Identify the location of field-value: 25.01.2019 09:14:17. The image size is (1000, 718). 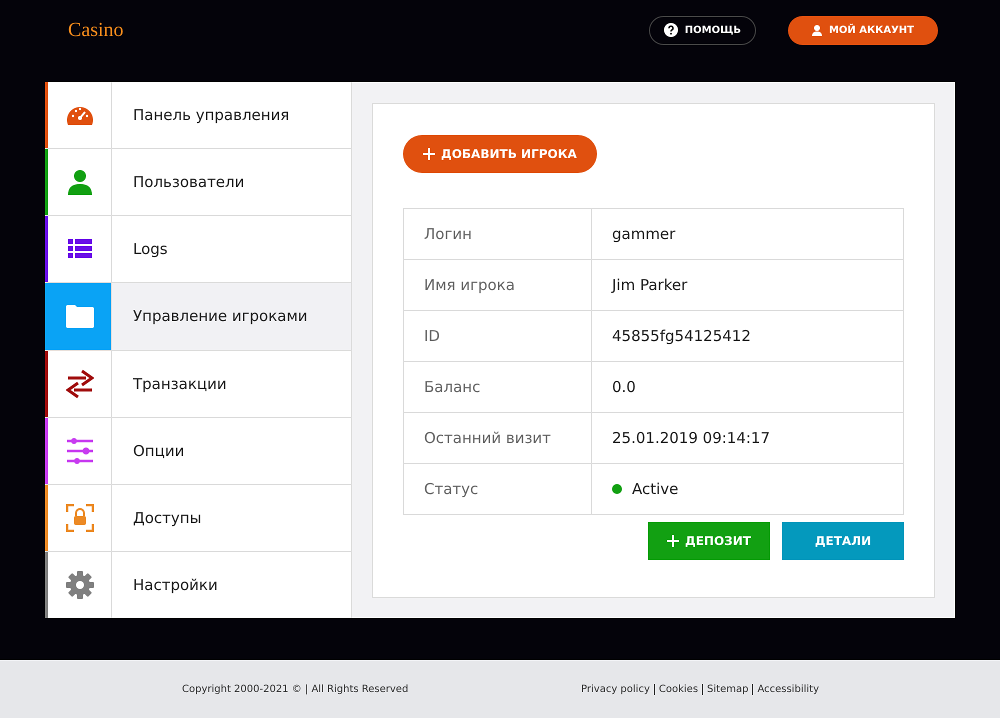
(748, 438).